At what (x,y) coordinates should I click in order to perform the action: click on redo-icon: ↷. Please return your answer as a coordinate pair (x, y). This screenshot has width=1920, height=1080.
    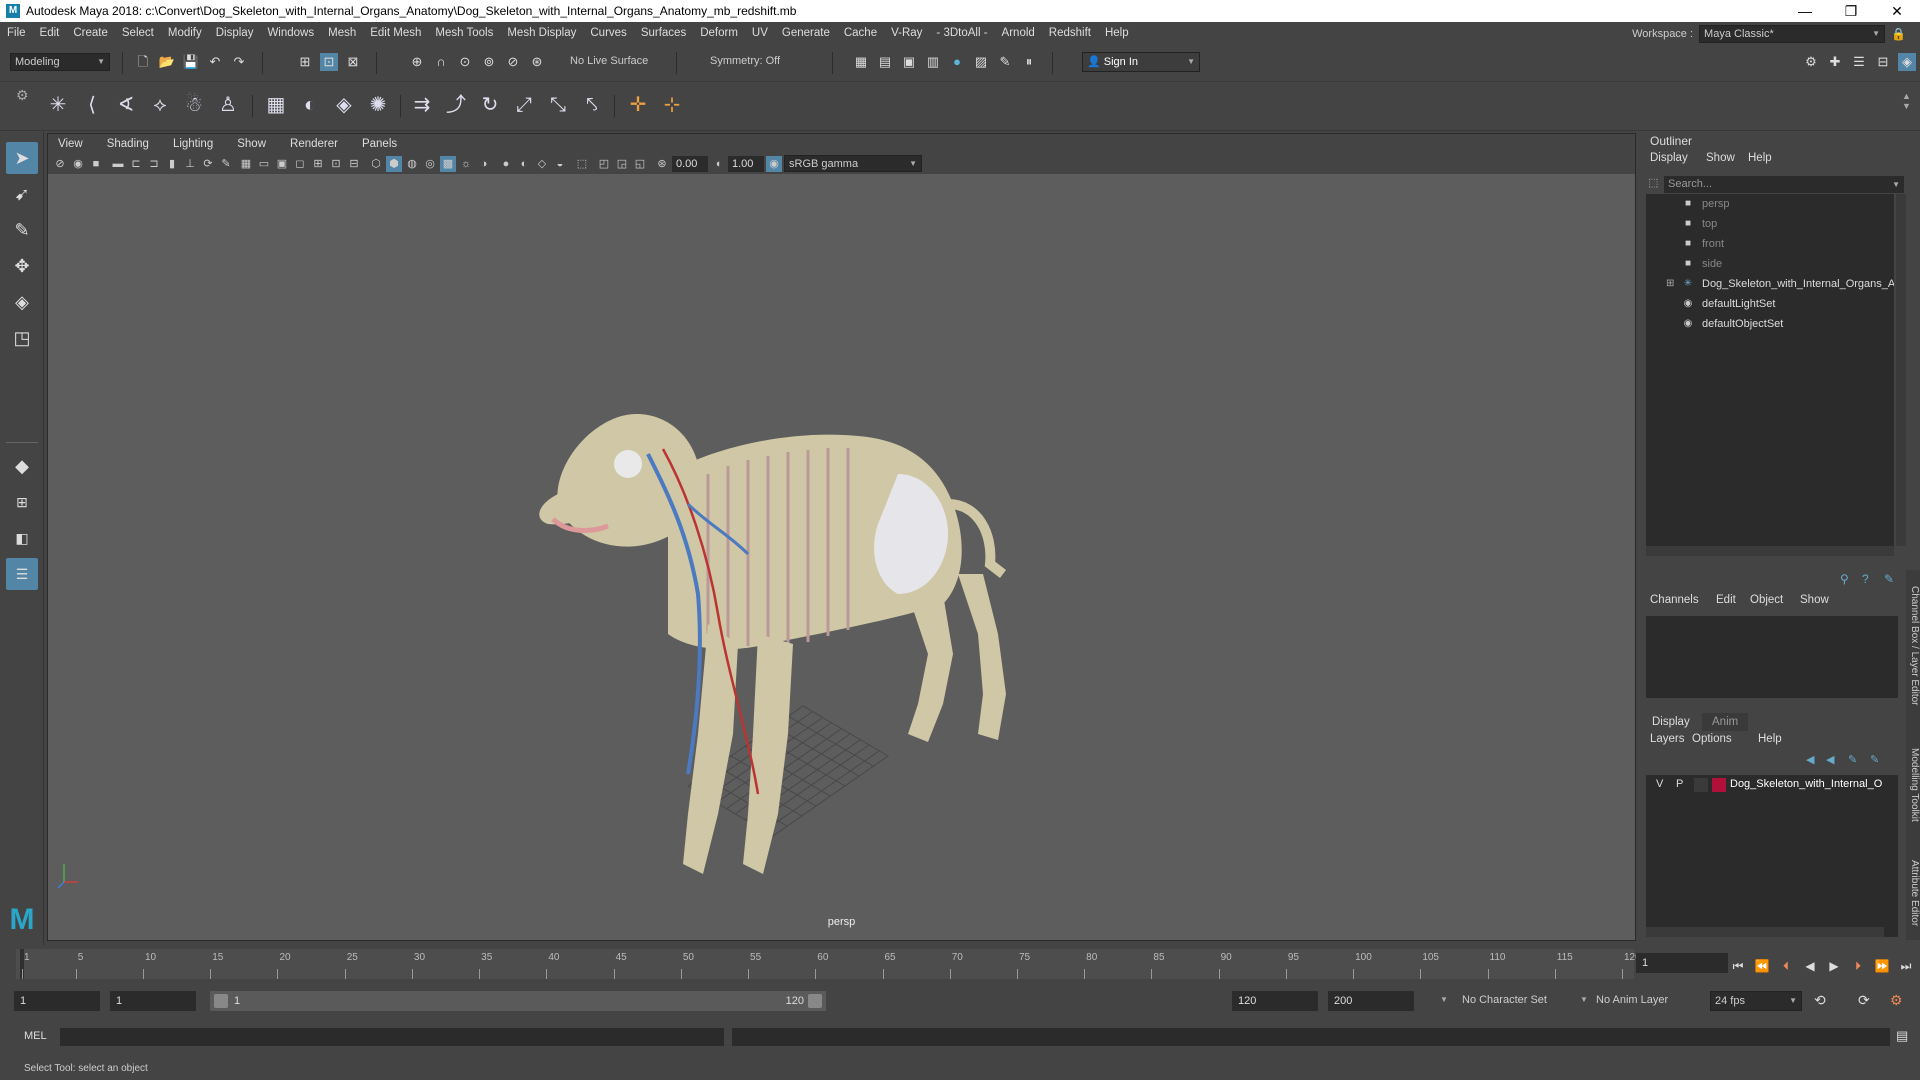
    Looking at the image, I should click on (239, 62).